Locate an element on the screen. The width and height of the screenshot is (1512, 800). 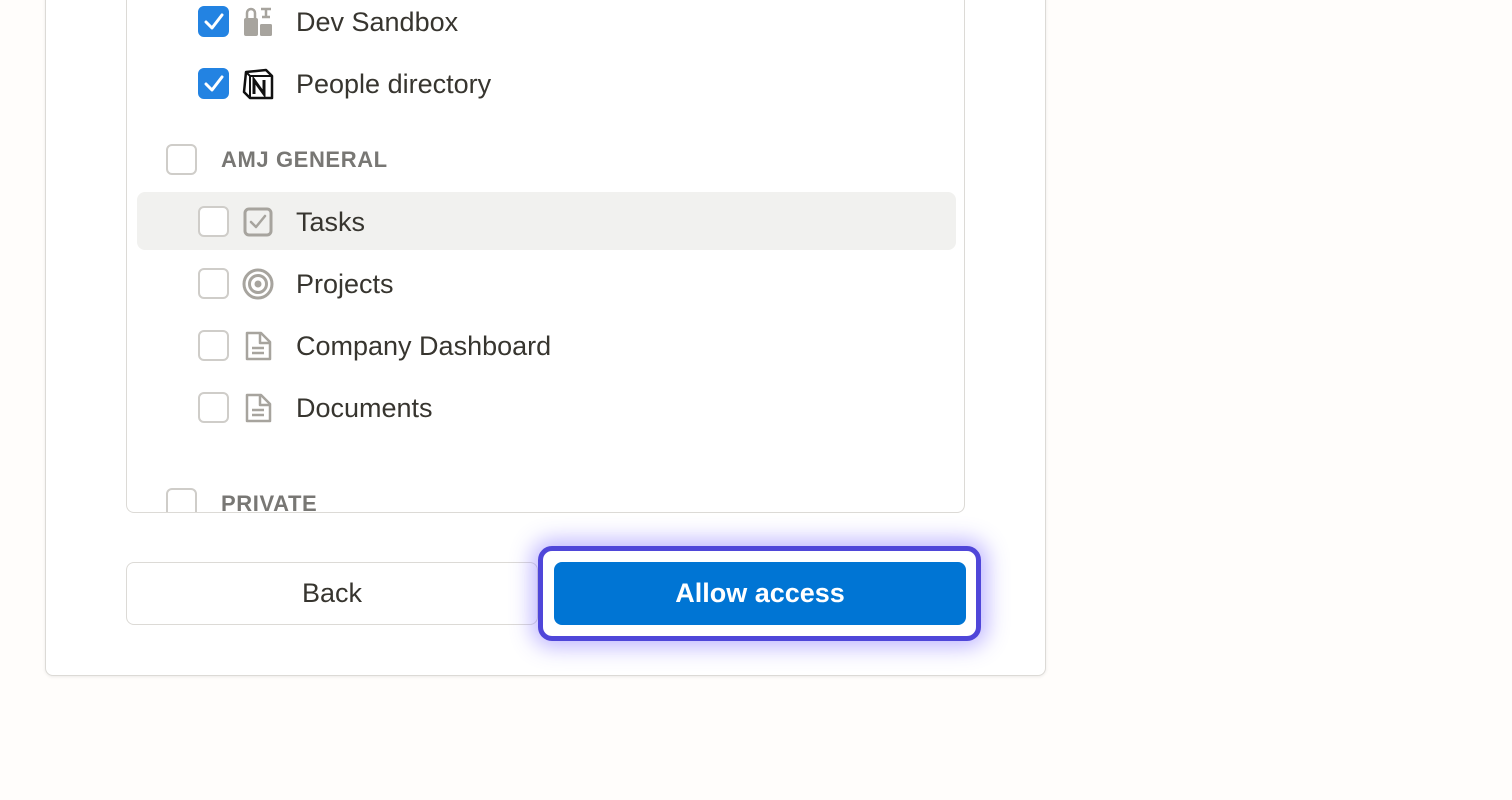
company-dashboard-label: Company Dashboard is located at coordinates (424, 346).